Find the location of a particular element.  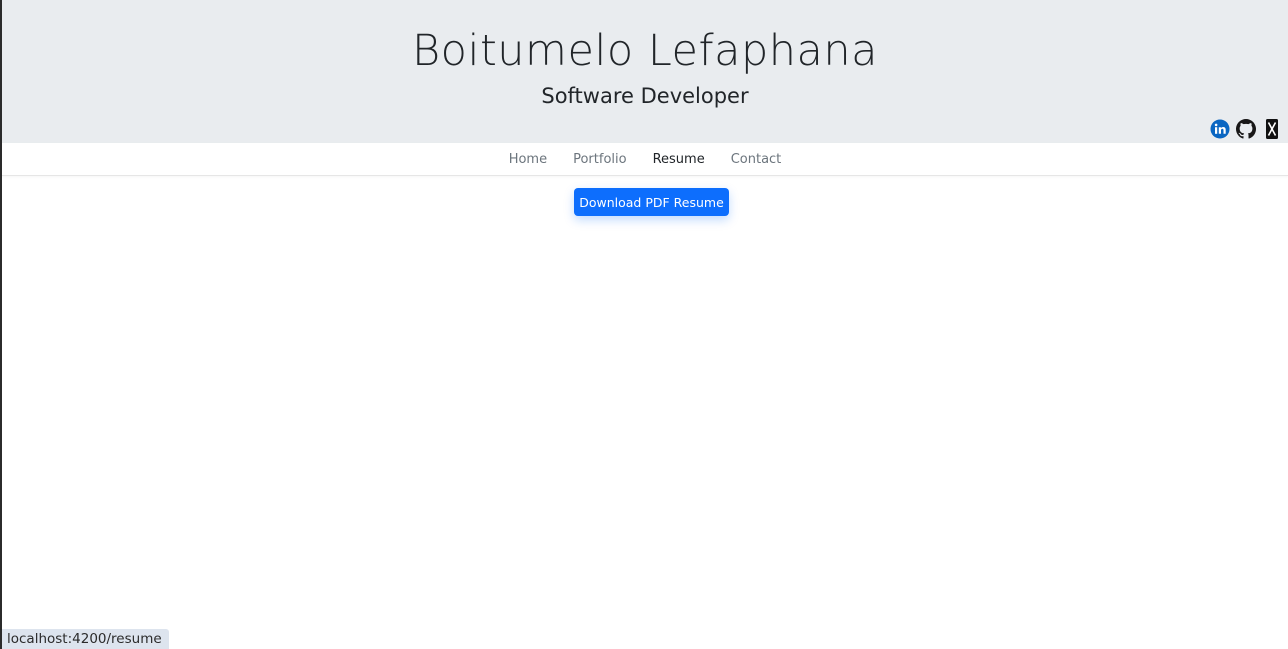

status-bar-url: localhost:4200/resume is located at coordinates (85, 639).